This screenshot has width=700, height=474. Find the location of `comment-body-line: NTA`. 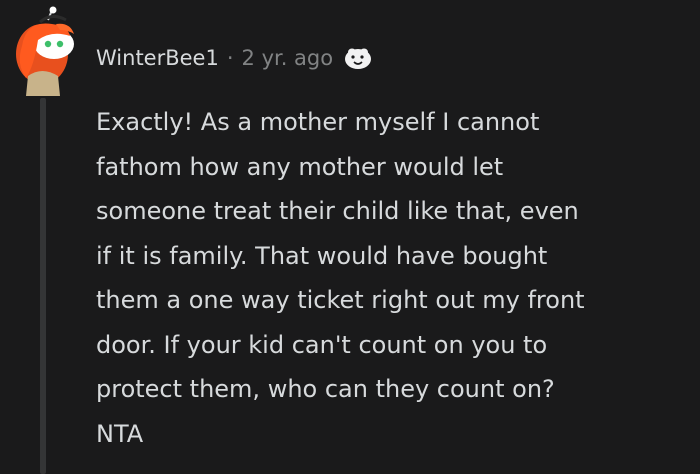

comment-body-line: NTA is located at coordinates (120, 433).